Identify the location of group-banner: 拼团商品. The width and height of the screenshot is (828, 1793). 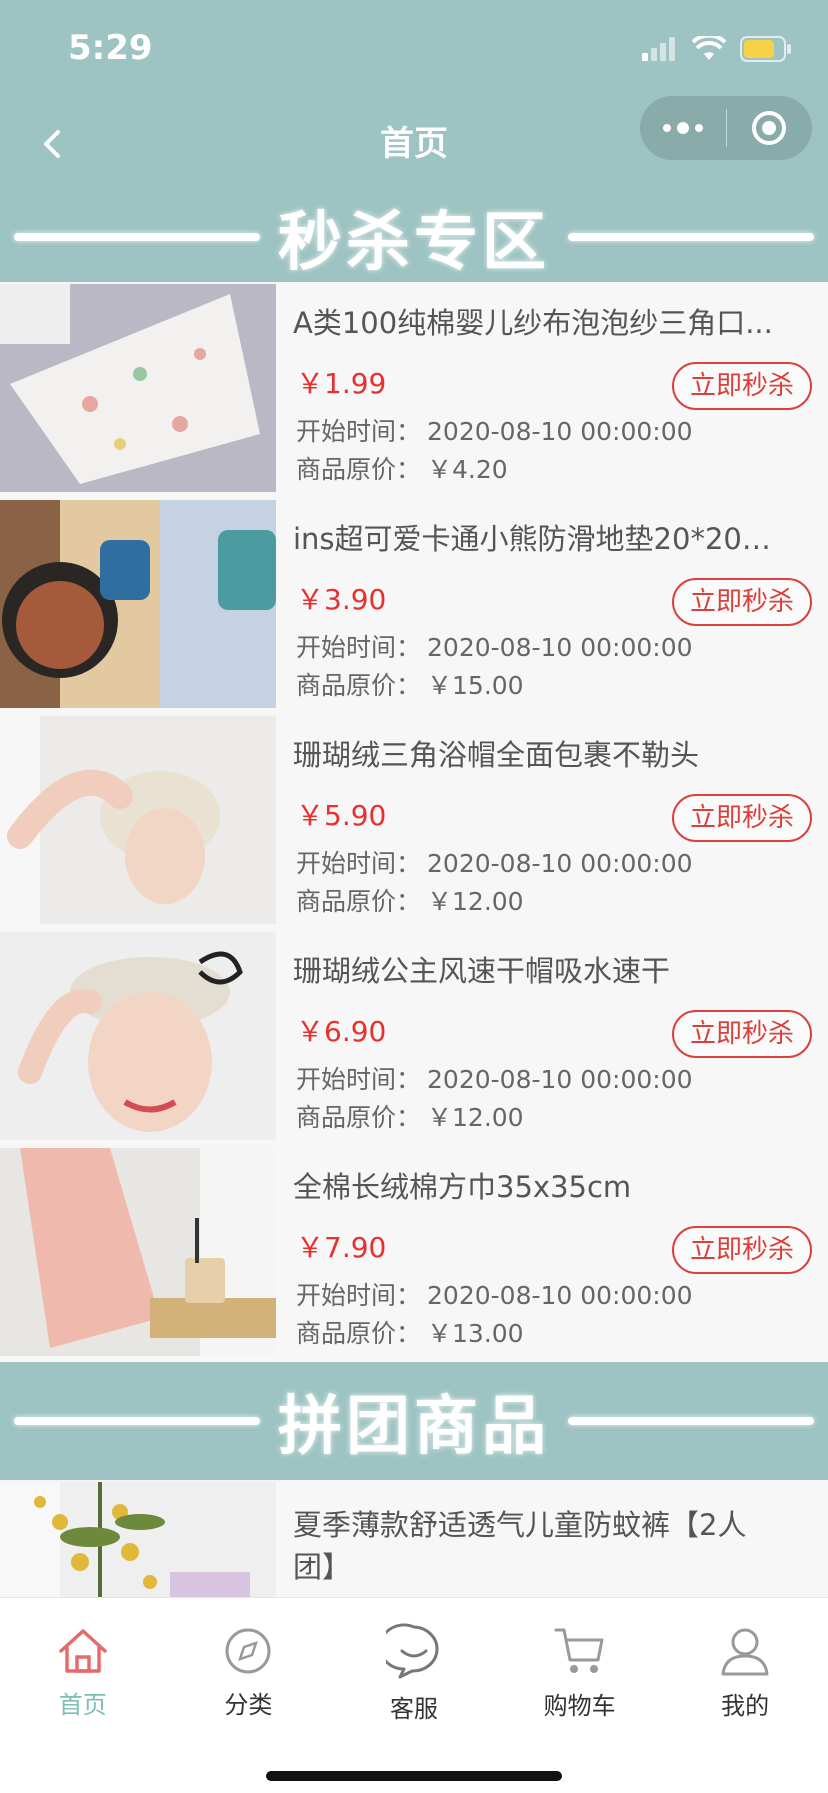
(414, 1421).